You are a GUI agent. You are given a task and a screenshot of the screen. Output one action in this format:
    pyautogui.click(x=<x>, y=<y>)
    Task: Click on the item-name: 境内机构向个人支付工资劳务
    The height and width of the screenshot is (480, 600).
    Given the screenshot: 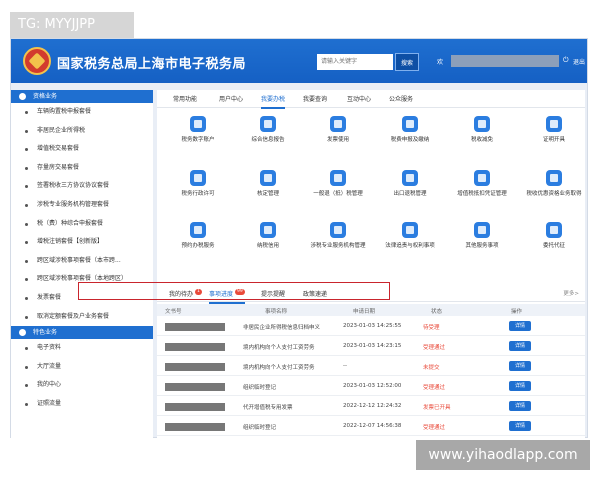 What is the action you would take?
    pyautogui.click(x=279, y=348)
    